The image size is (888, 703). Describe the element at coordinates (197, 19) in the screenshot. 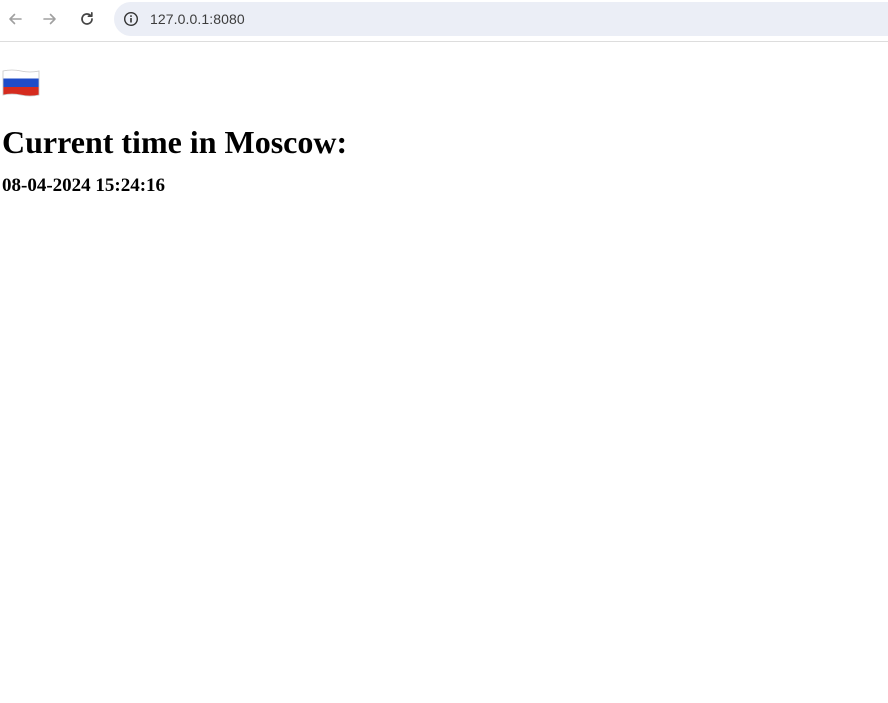

I see `url-text: 127.0.0.1:8080` at that location.